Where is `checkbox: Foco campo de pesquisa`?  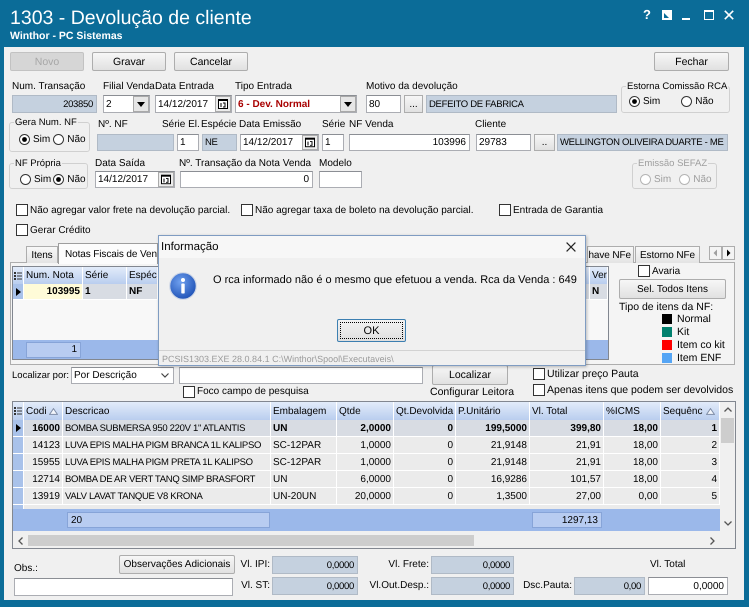 checkbox: Foco campo de pesquisa is located at coordinates (246, 392).